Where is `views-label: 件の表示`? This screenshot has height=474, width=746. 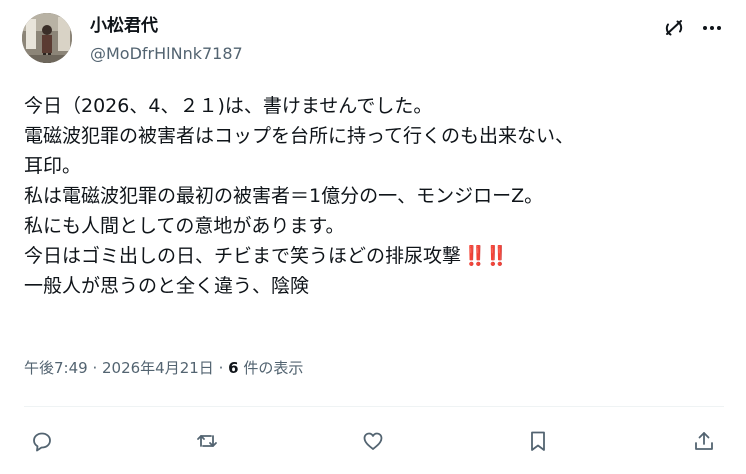 views-label: 件の表示 is located at coordinates (271, 368).